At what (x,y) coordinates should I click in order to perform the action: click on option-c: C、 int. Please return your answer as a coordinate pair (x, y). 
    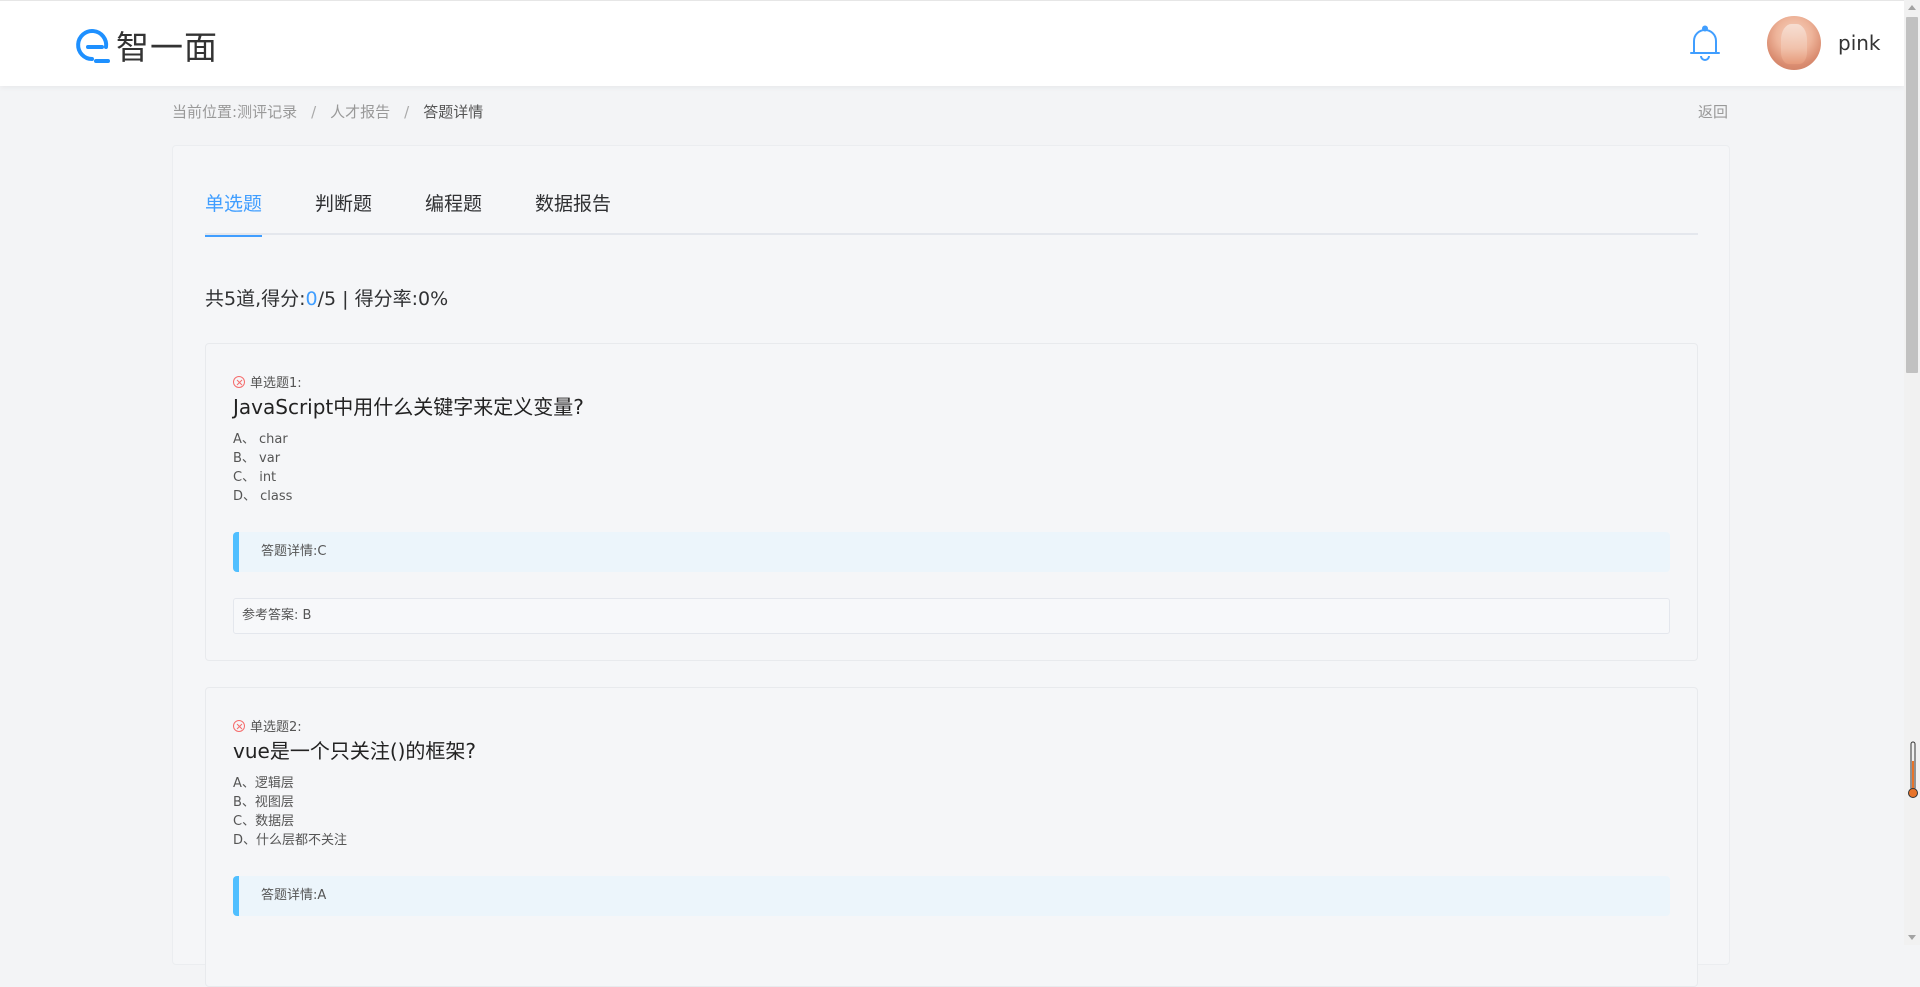
    Looking at the image, I should click on (255, 477).